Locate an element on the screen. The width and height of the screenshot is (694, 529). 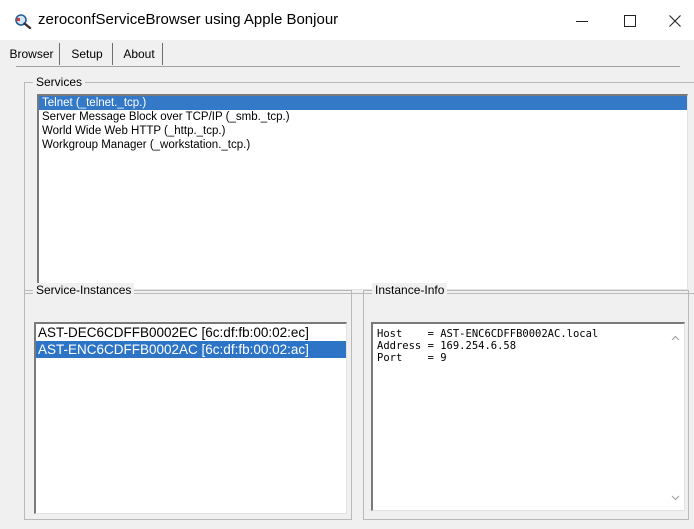
close-icon is located at coordinates (675, 21).